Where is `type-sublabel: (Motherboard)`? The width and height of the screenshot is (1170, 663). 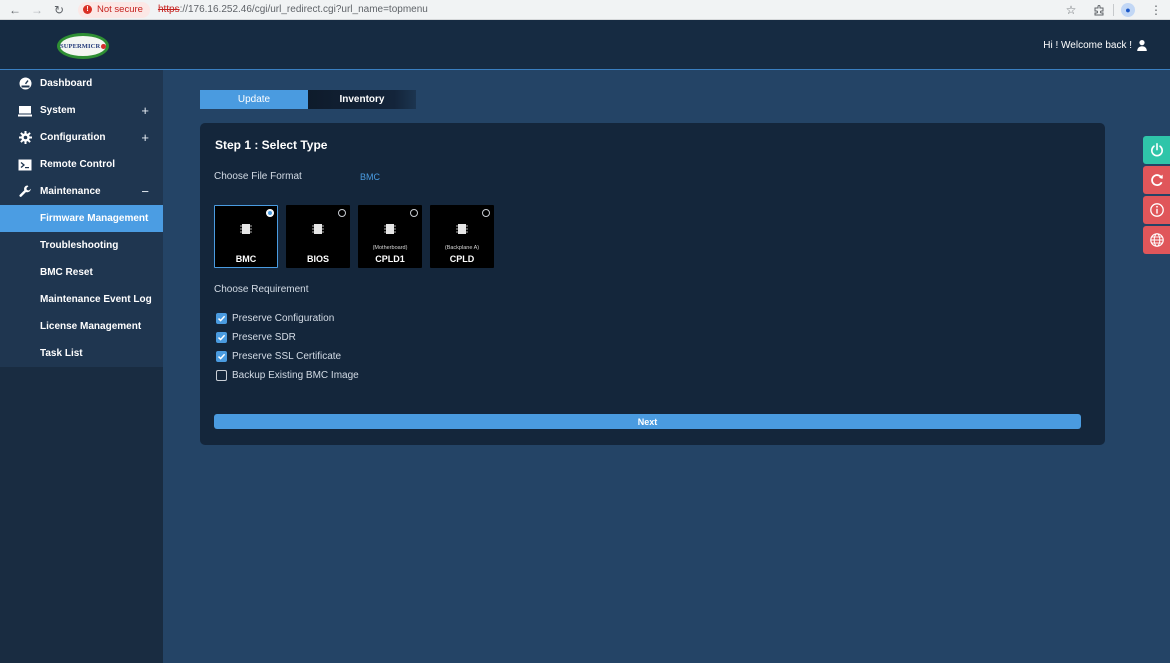
type-sublabel: (Motherboard) is located at coordinates (390, 248).